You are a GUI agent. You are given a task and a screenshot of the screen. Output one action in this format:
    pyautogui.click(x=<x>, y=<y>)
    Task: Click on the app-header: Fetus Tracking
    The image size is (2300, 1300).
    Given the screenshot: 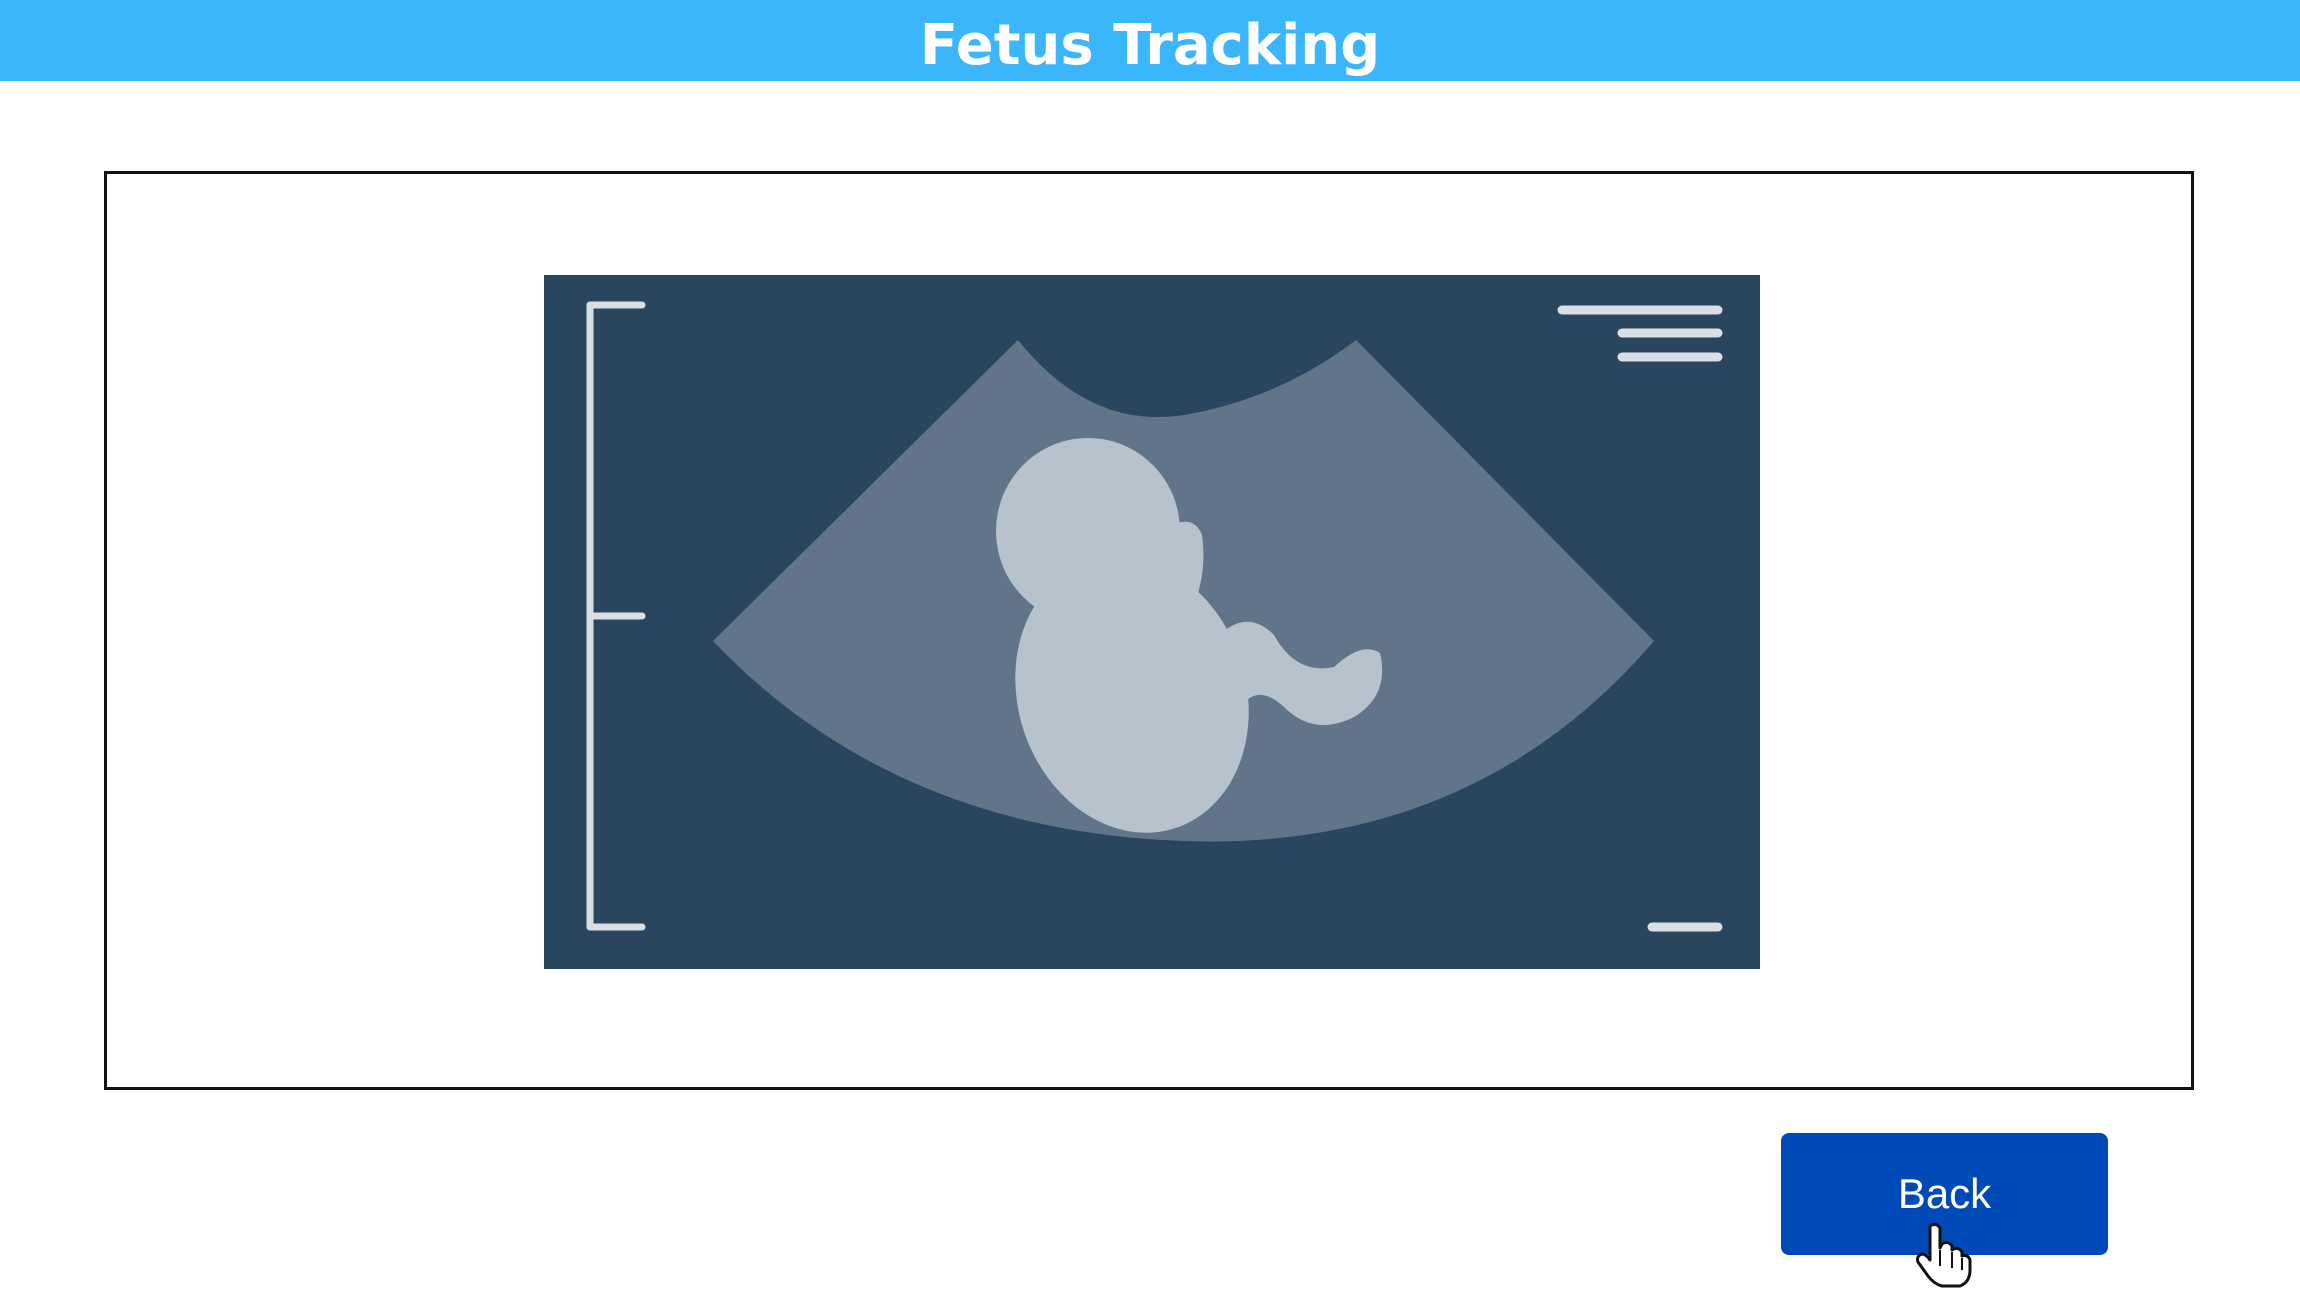 What is the action you would take?
    pyautogui.click(x=1150, y=40)
    